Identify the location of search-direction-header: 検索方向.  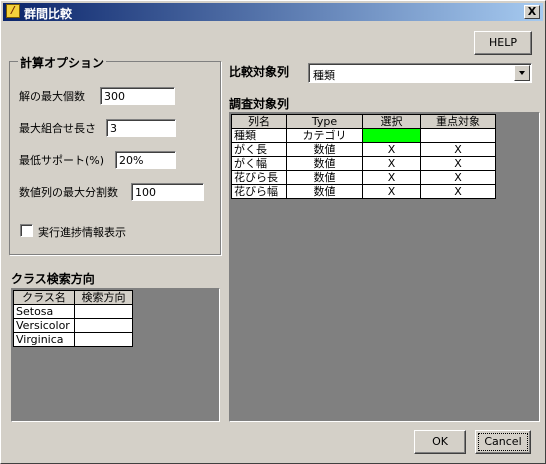
(103, 297).